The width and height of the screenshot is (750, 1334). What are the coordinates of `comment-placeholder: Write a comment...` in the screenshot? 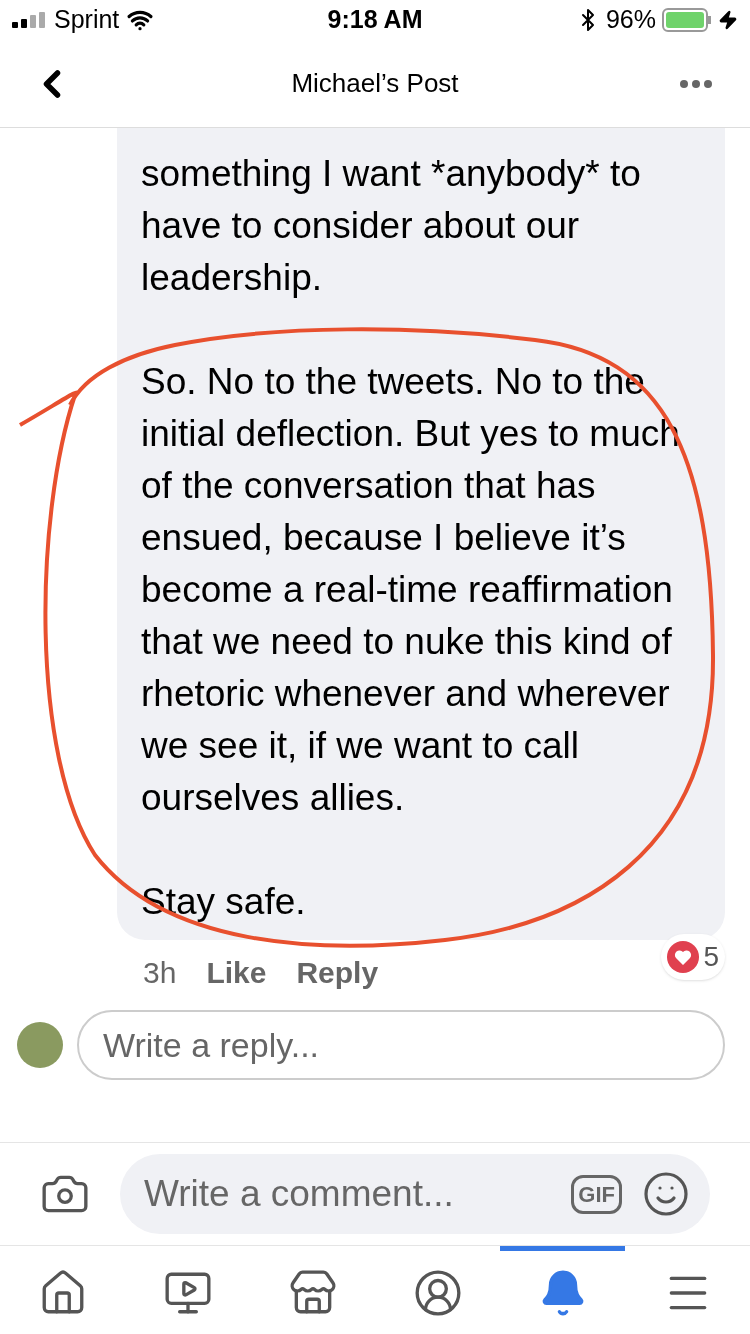 It's located at (299, 1194).